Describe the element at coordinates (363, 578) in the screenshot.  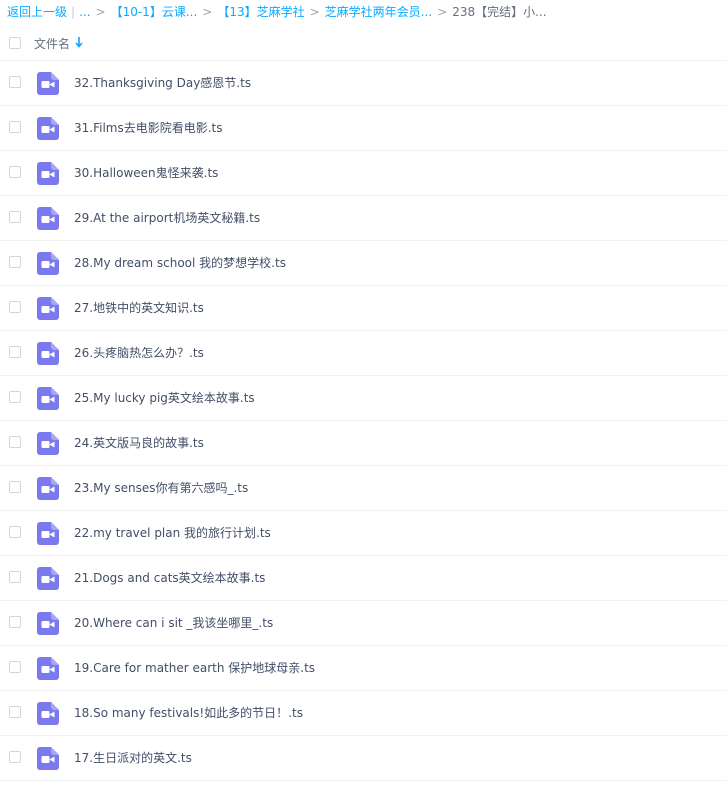
I see `file-row: 21.Dogs and cats英文绘本故事.ts` at that location.